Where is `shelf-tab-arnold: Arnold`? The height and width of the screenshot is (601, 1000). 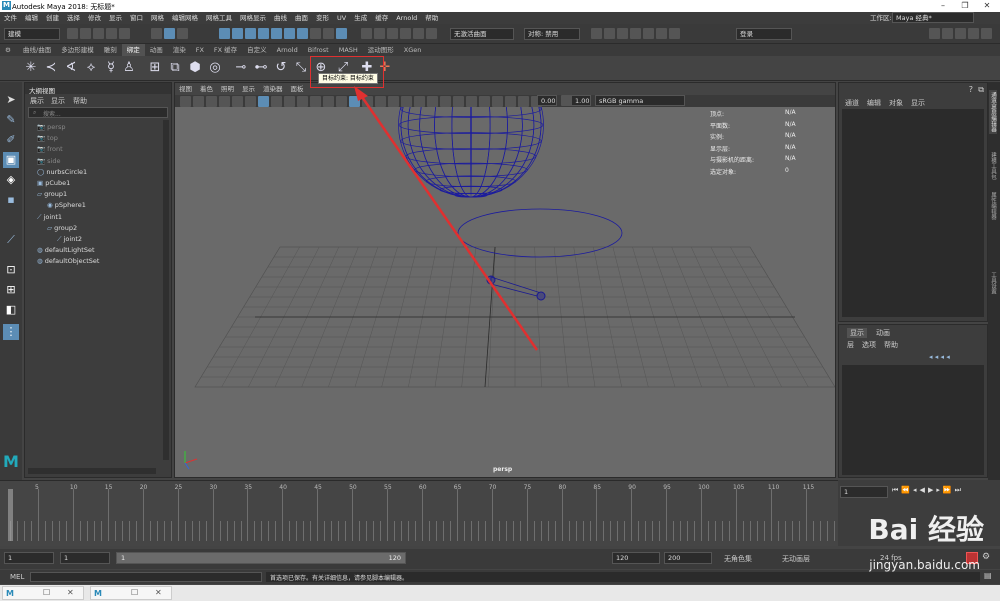
shelf-tab-arnold: Arnold is located at coordinates (287, 50).